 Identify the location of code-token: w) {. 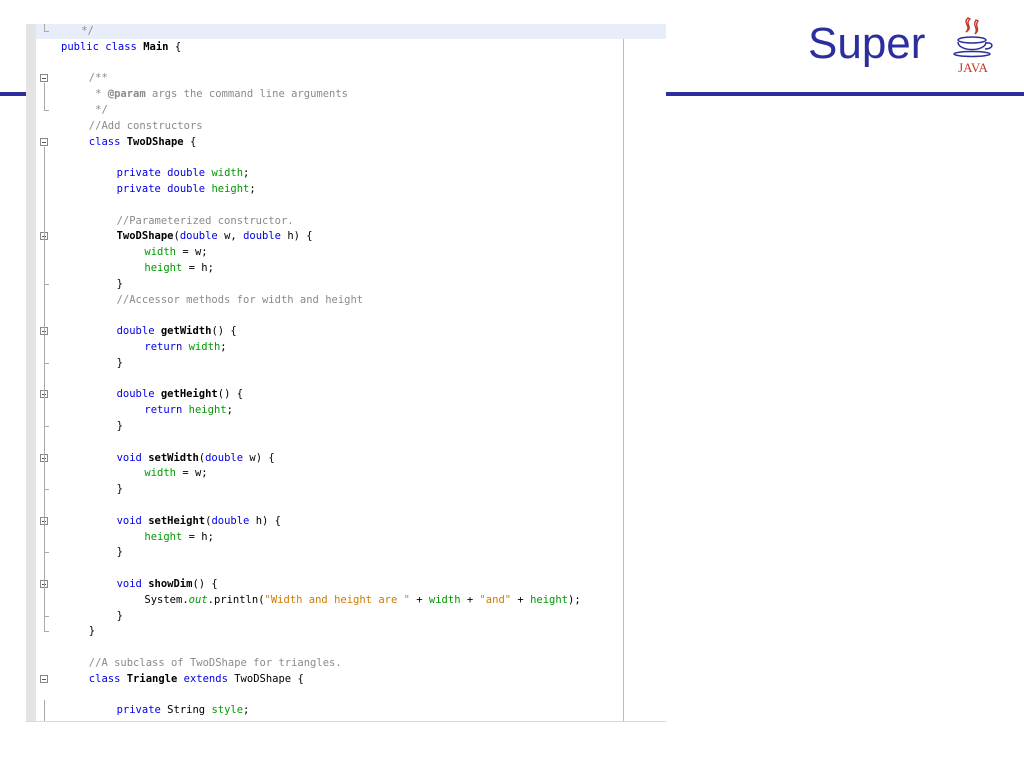
(259, 457).